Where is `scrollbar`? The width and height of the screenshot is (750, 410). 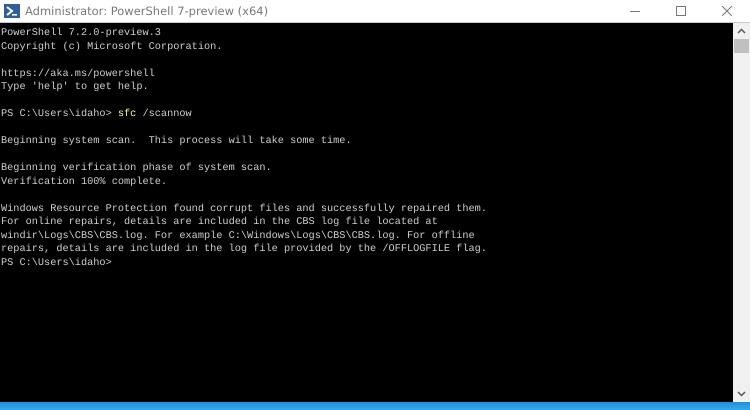 scrollbar is located at coordinates (741, 212).